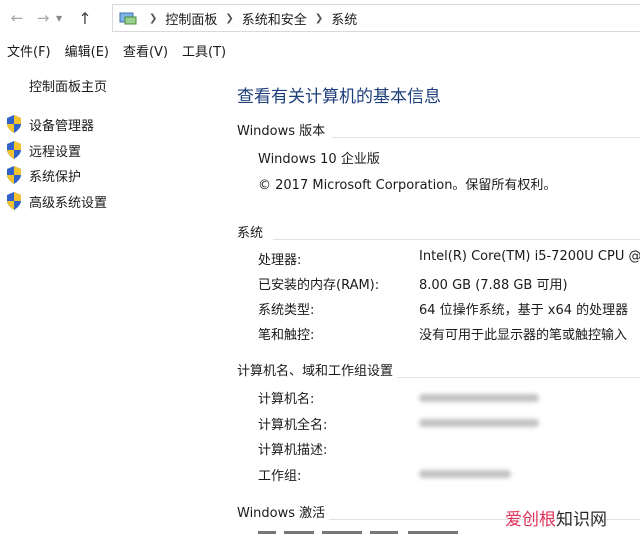 The image size is (640, 534). I want to click on menu-view: 查看(V), so click(145, 50).